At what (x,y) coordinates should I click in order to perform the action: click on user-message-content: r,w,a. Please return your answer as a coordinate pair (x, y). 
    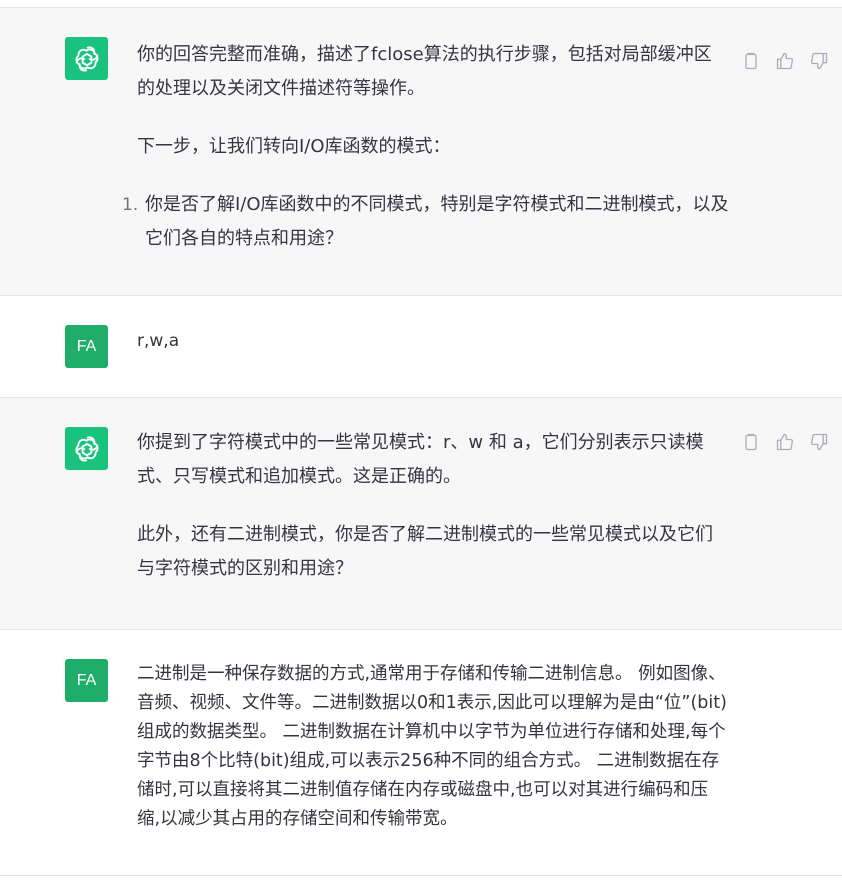
    Looking at the image, I should click on (433, 341).